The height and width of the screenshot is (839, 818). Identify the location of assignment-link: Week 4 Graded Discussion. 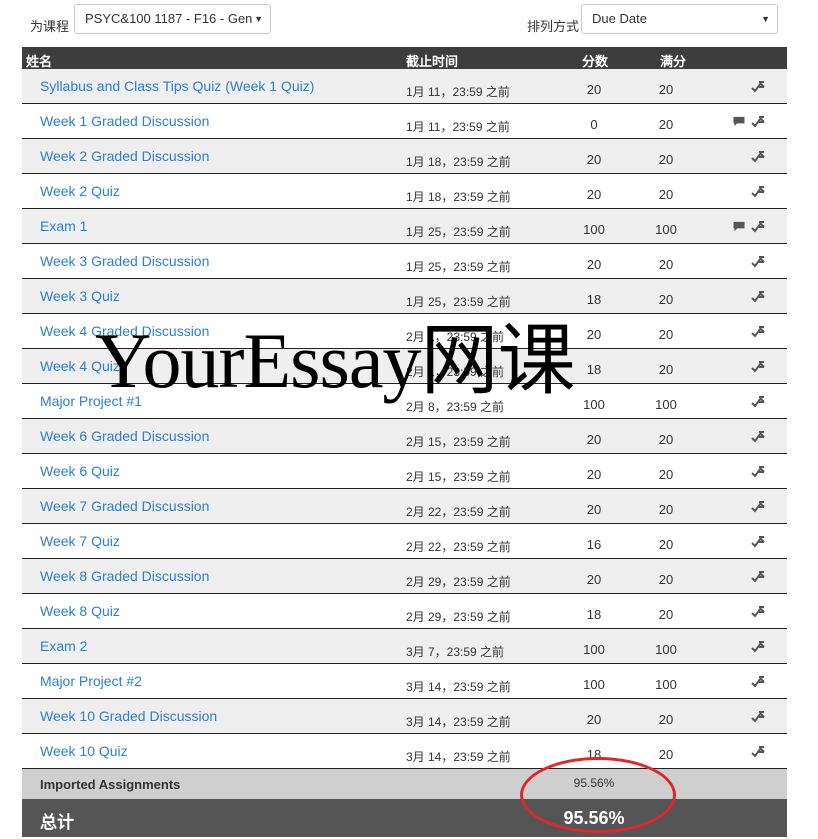
(124, 331).